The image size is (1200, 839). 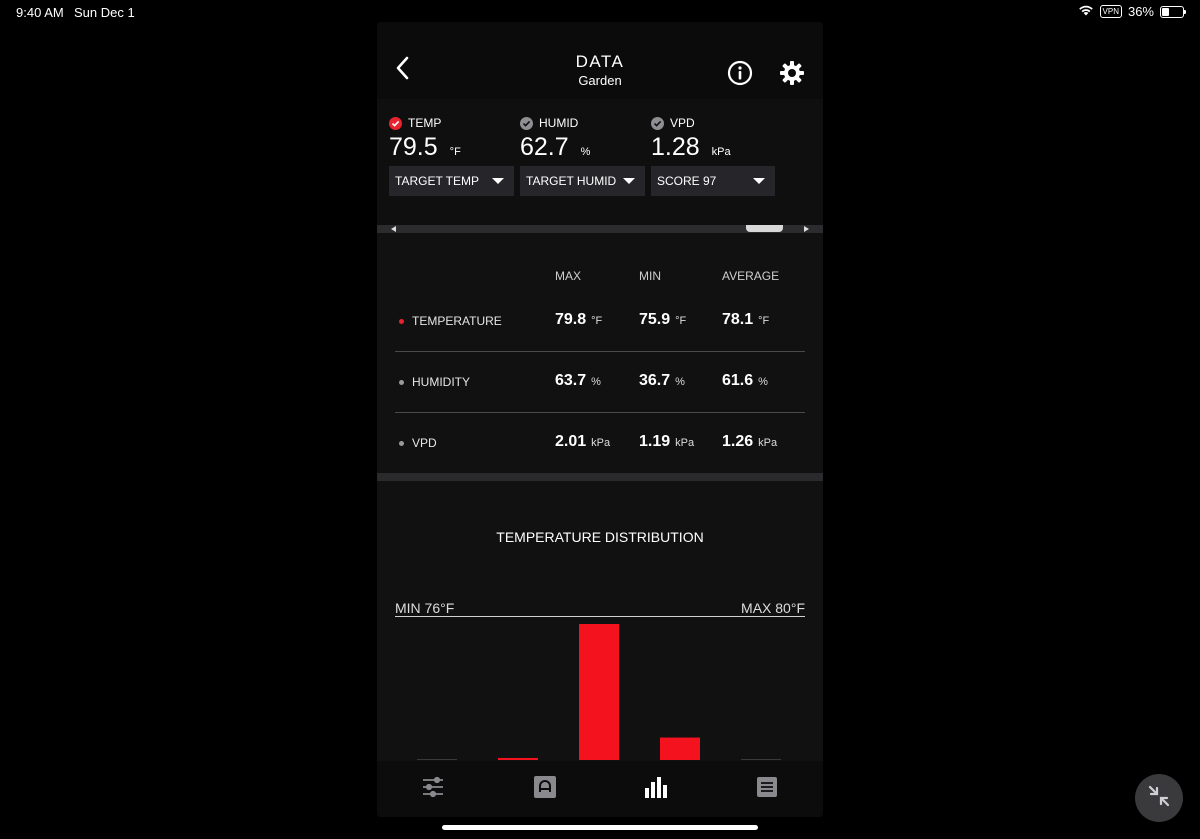 I want to click on target-temp-dropdown: TARGET TEMP, so click(x=451, y=181).